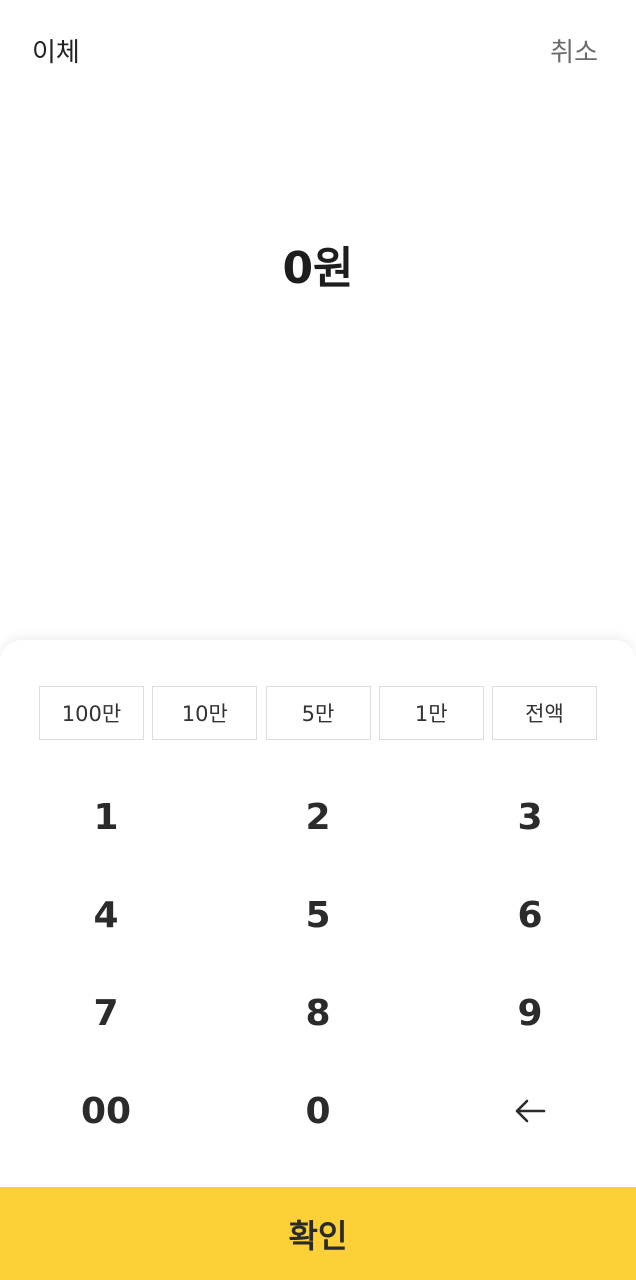 The width and height of the screenshot is (636, 1280). What do you see at coordinates (56, 53) in the screenshot?
I see `page-title: 이체` at bounding box center [56, 53].